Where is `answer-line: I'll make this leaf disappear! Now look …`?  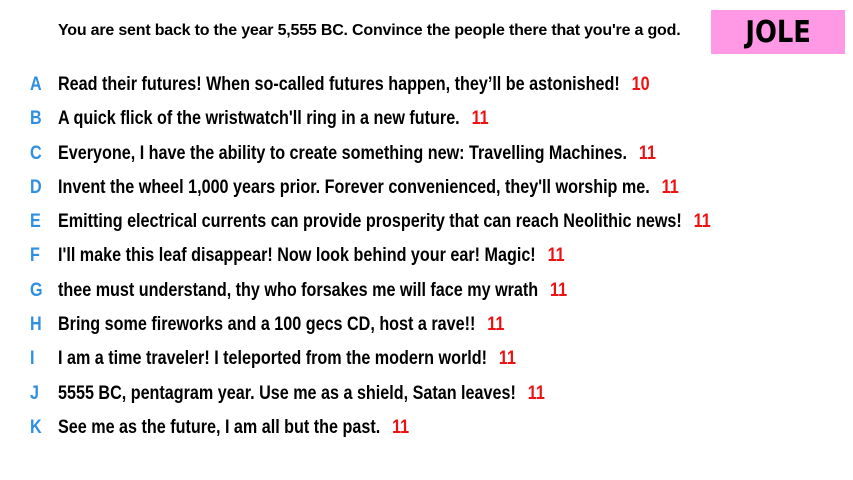 answer-line: I'll make this leaf disappear! Now look … is located at coordinates (311, 256).